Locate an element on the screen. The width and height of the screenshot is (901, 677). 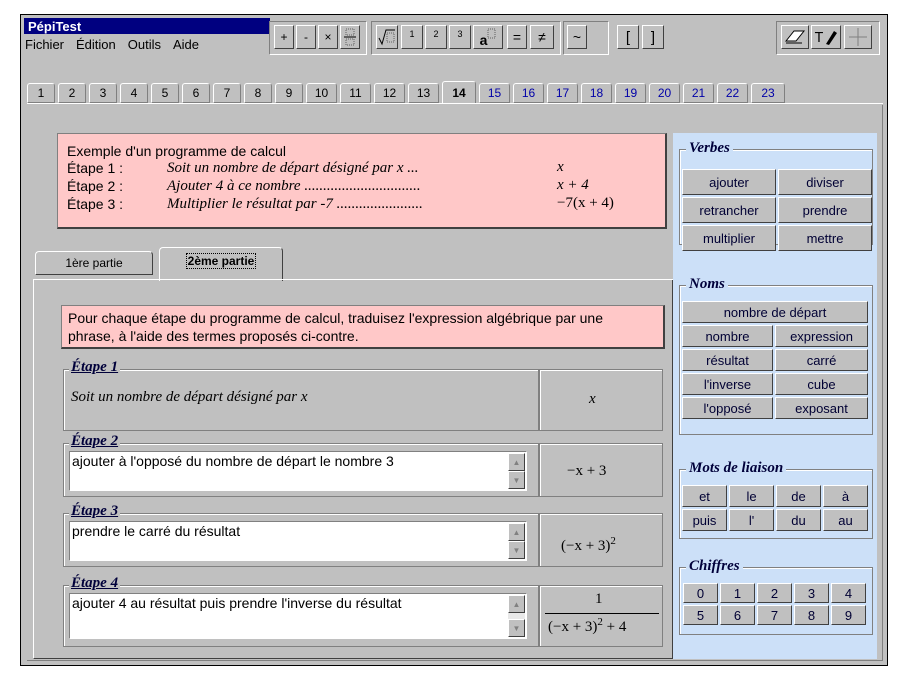
step-4-title: Étape 4 is located at coordinates (95, 583).